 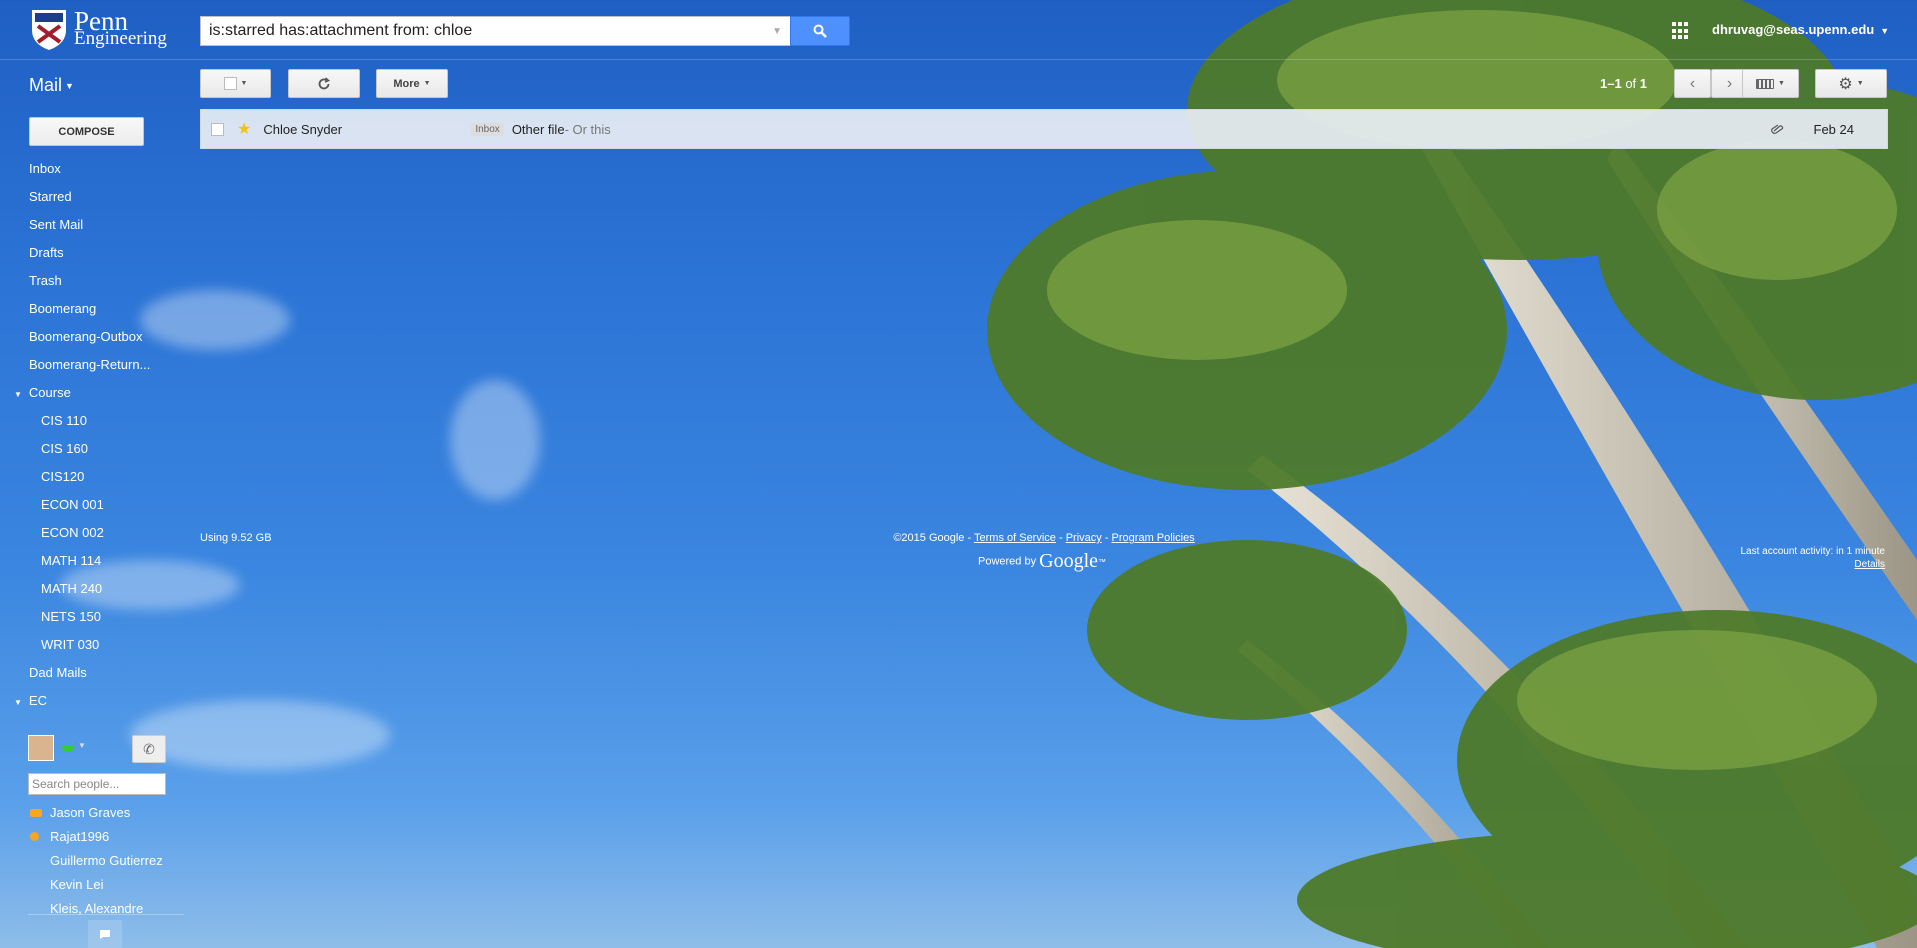 I want to click on sidebar-item-math-114: MATH 114, so click(x=80, y=561).